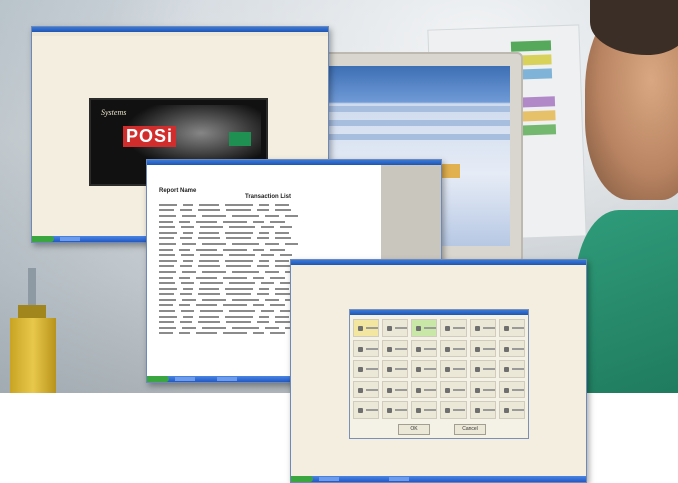 The height and width of the screenshot is (483, 678). Describe the element at coordinates (268, 197) in the screenshot. I see `report-subtitle: Transaction List` at that location.